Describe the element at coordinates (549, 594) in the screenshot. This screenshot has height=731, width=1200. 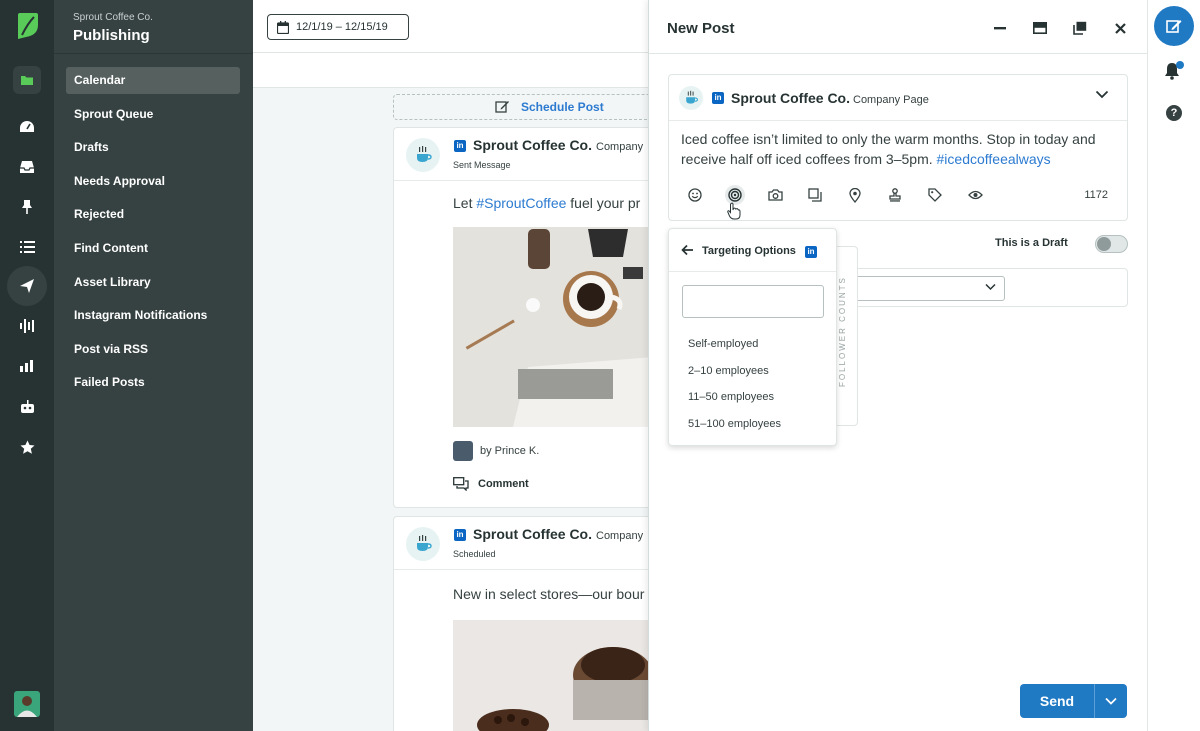
I see `post-text: New in select stores—our bour` at that location.